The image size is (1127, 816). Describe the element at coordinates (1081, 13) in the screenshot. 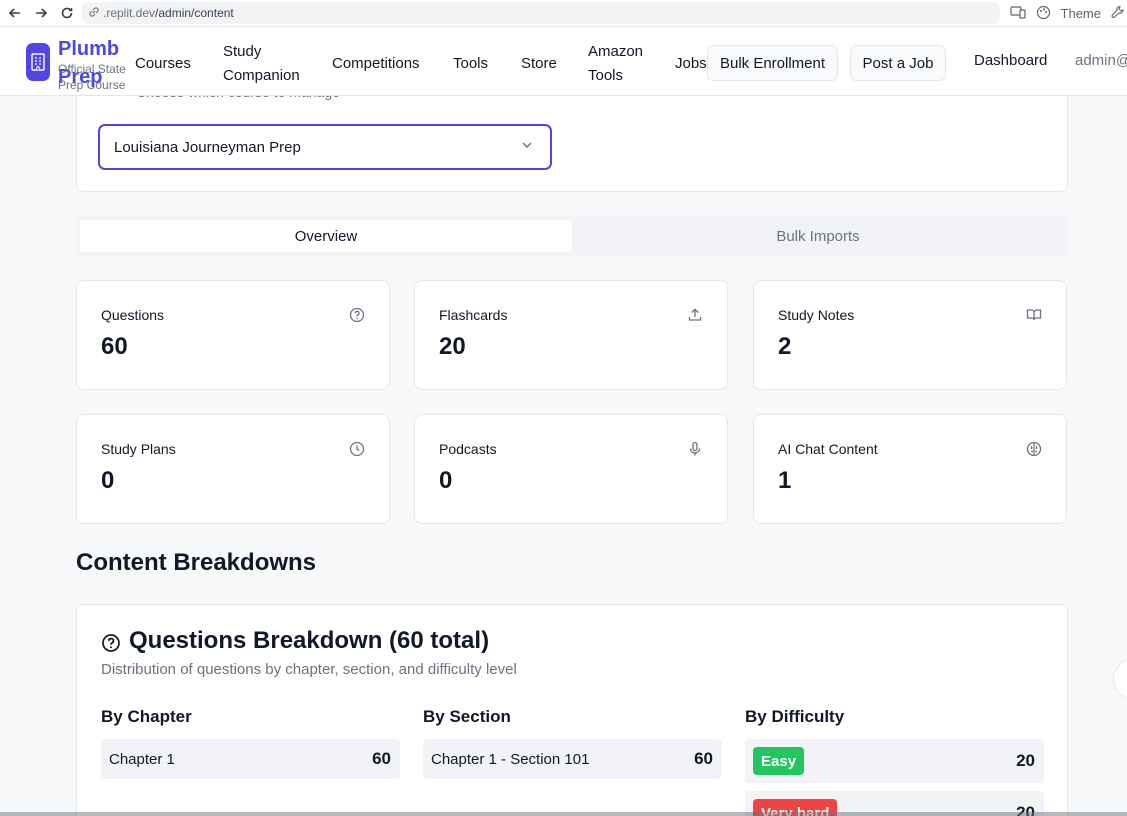

I see `theme-label: Theme` at that location.